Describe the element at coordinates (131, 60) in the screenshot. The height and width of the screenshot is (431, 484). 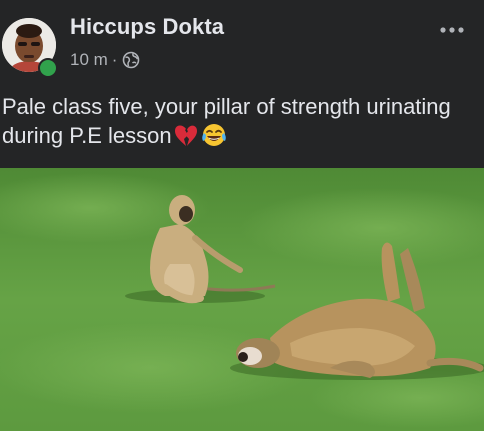
I see `globe-icon` at that location.